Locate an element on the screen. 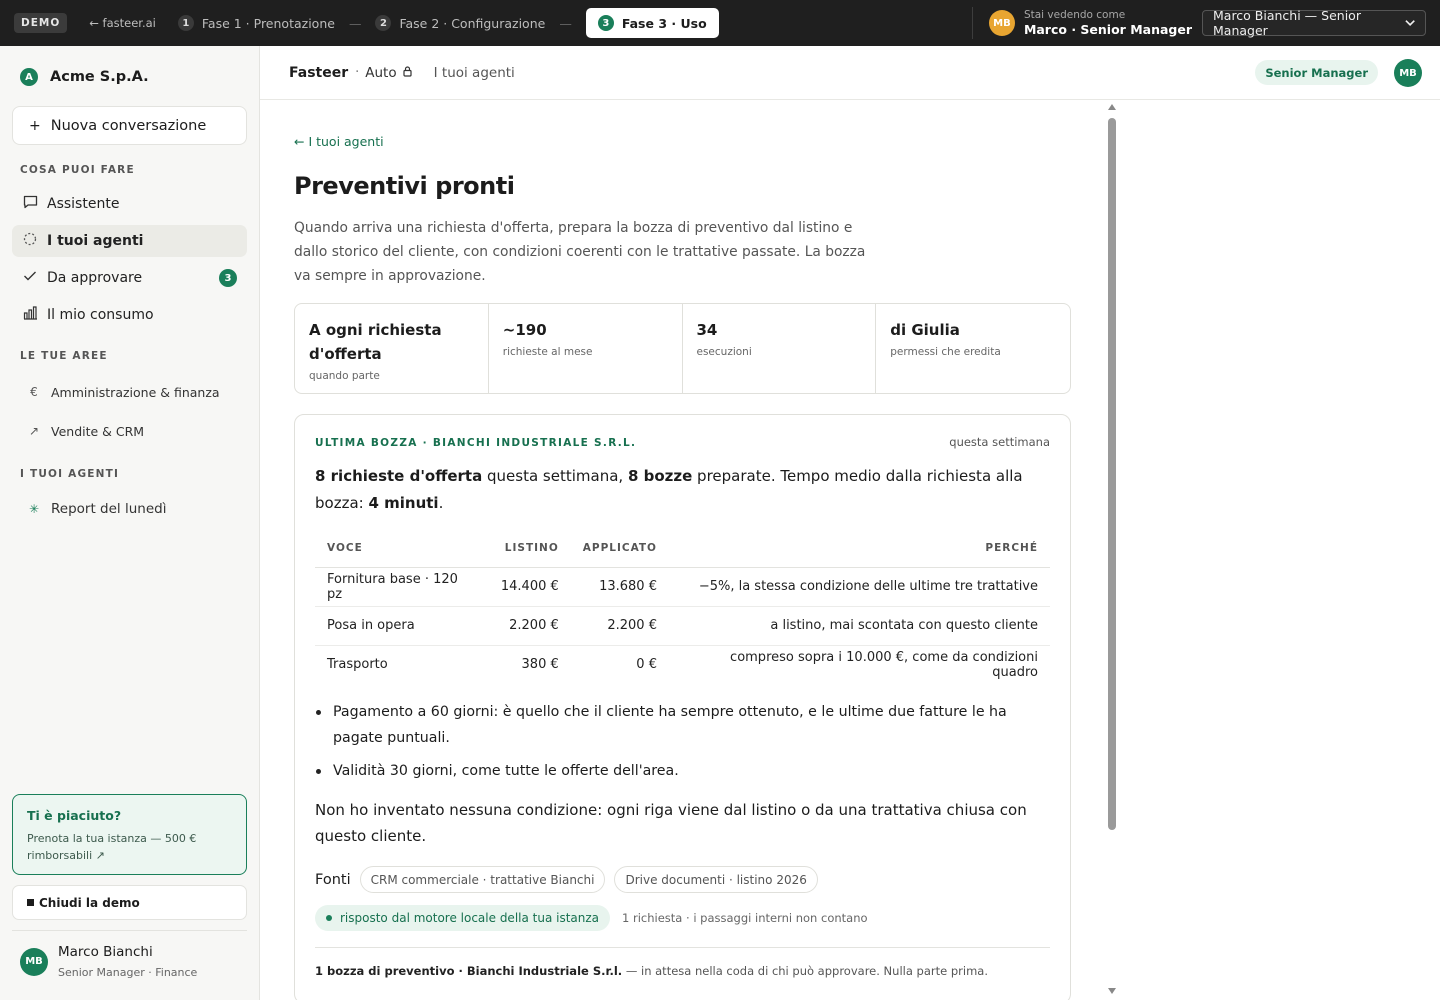 The image size is (1440, 1000). section-heading: COSA PUOI FARE is located at coordinates (77, 170).